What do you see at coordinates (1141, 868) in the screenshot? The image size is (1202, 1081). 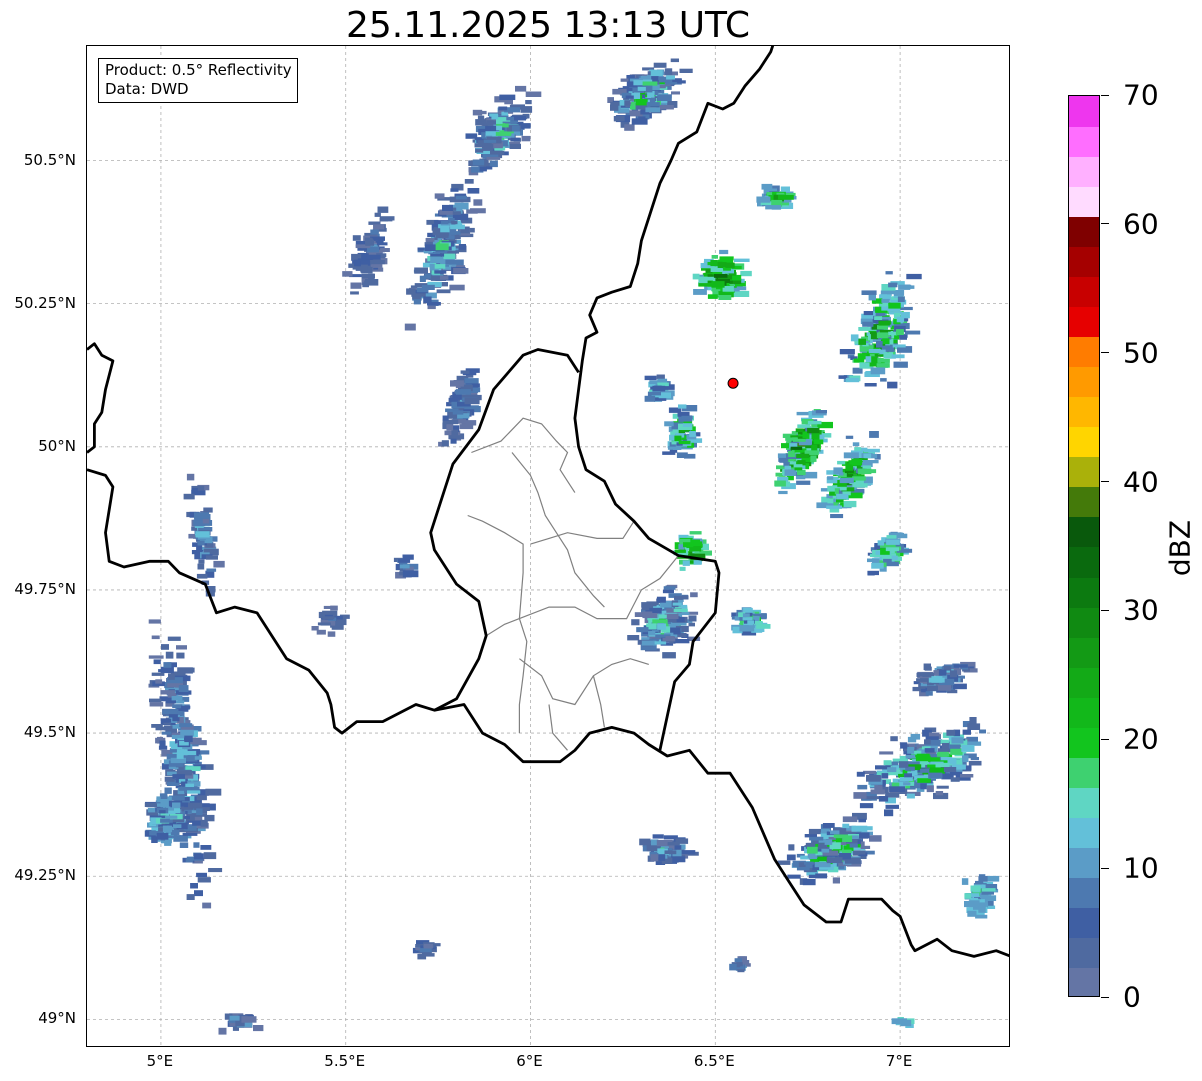 I see `colorbar-tick-label: 10` at bounding box center [1141, 868].